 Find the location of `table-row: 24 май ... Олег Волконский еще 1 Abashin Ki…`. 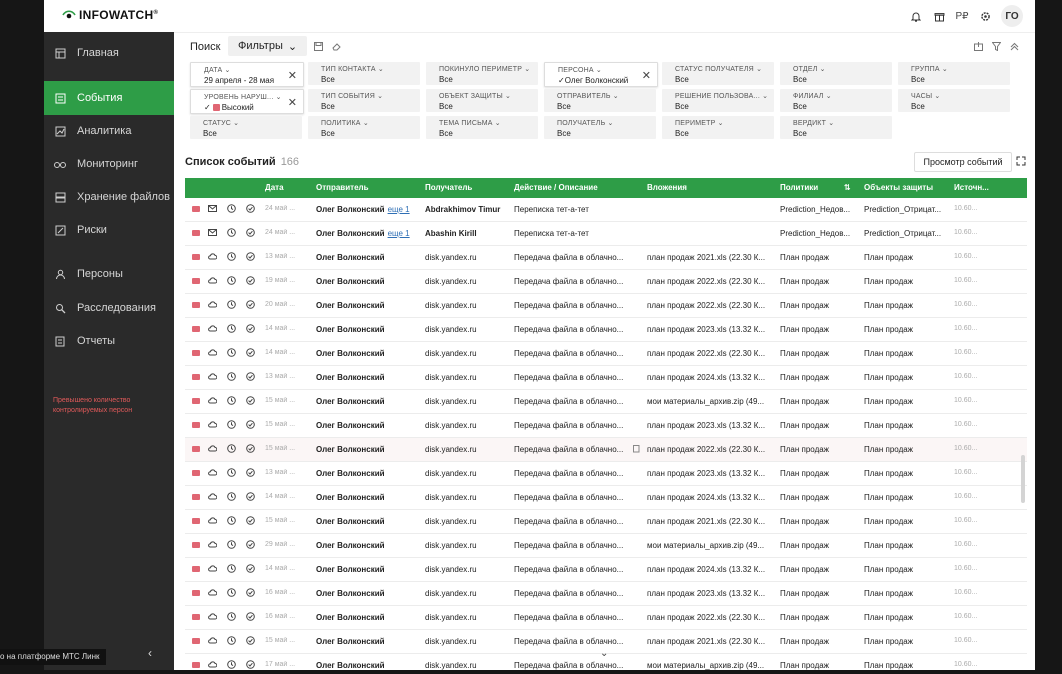

table-row: 24 май ... Олег Волконский еще 1 Abashin Ki… is located at coordinates (606, 234).